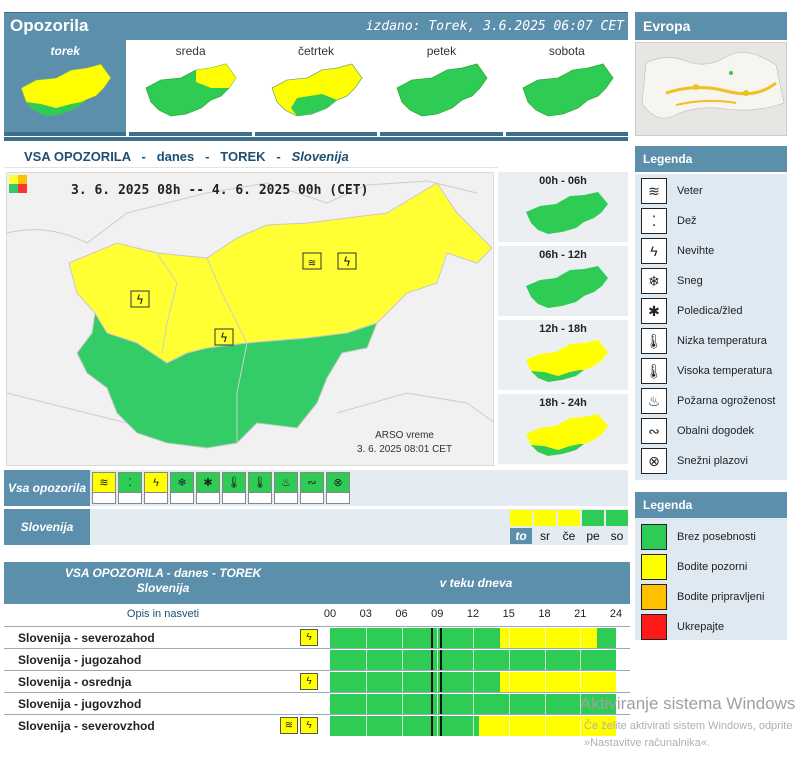  I want to click on legend-level-yellow: Bodite pozorni, so click(694, 567).